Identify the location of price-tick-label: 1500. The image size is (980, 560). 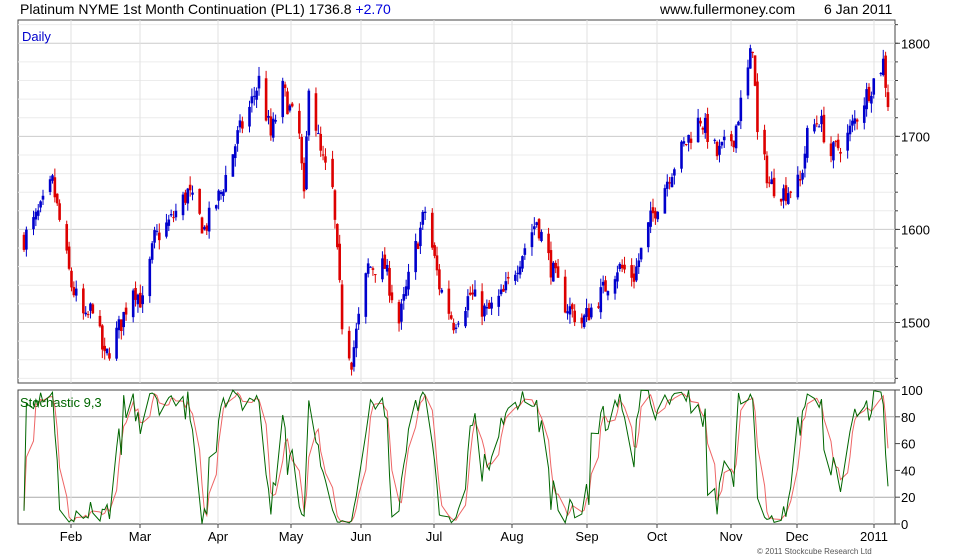
(915, 323).